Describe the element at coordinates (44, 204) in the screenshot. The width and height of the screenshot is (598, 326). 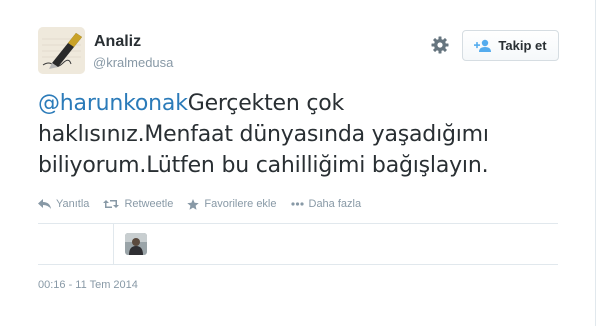
I see `reply-icon` at that location.